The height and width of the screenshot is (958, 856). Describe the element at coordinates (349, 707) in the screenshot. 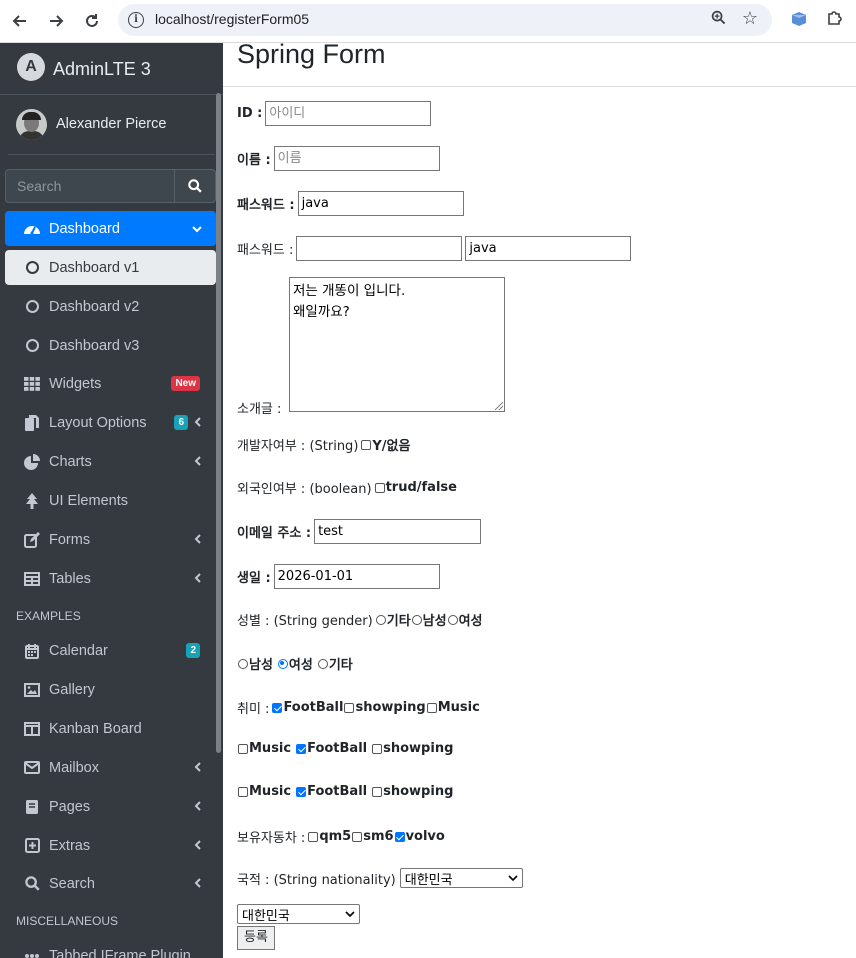

I see `hobby-checkbox-showping` at that location.